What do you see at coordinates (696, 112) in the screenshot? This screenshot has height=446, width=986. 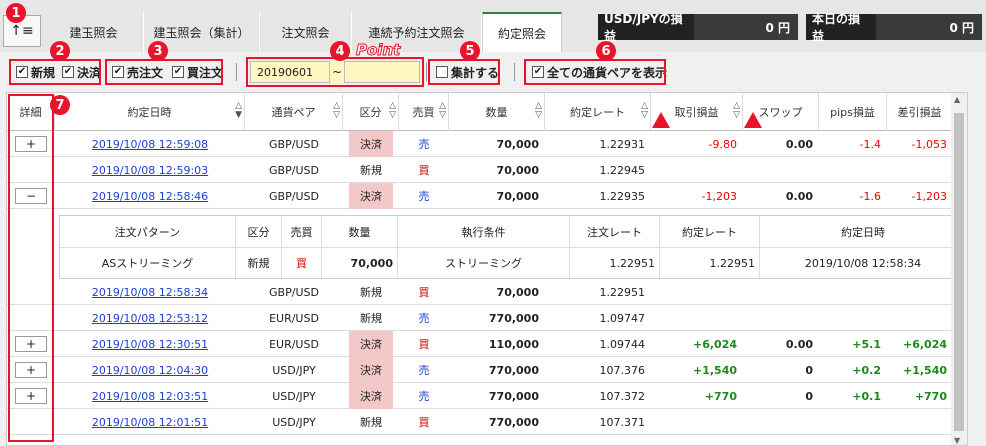 I see `col-pl-label: 取引損益` at bounding box center [696, 112].